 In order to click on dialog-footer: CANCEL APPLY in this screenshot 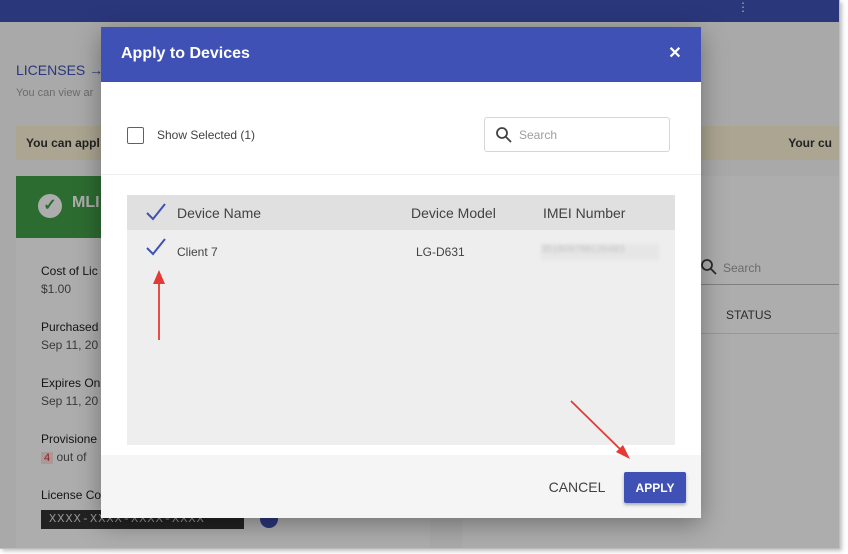, I will do `click(401, 486)`.